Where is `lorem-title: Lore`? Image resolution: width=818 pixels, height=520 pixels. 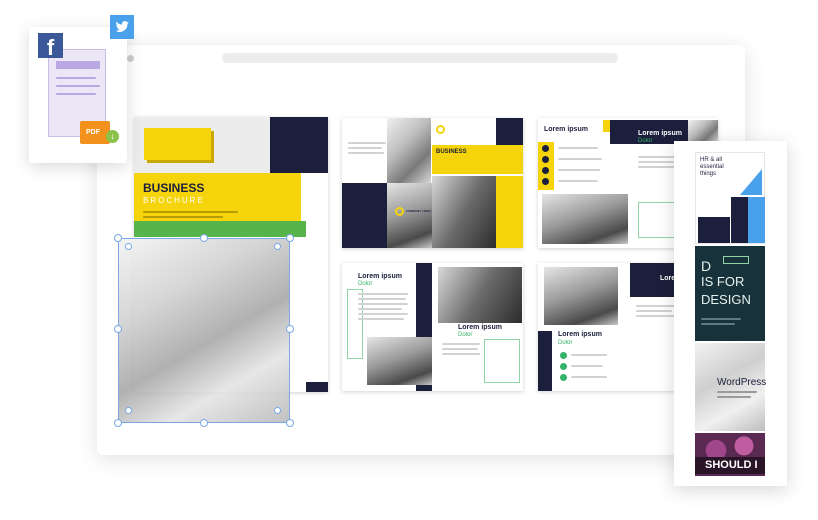 lorem-title: Lore is located at coordinates (668, 278).